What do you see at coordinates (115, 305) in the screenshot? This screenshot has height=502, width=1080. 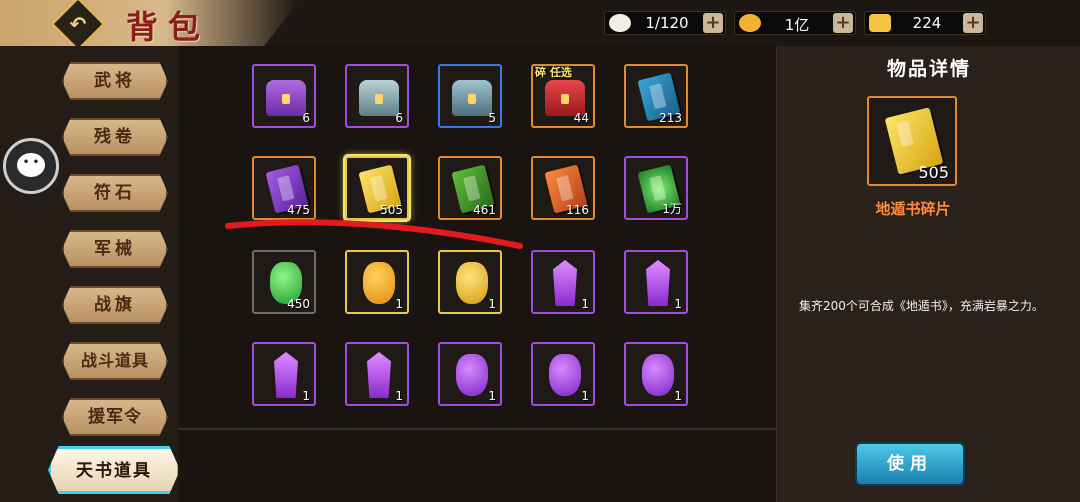 I see `sidebar-item-banners: 战旗` at bounding box center [115, 305].